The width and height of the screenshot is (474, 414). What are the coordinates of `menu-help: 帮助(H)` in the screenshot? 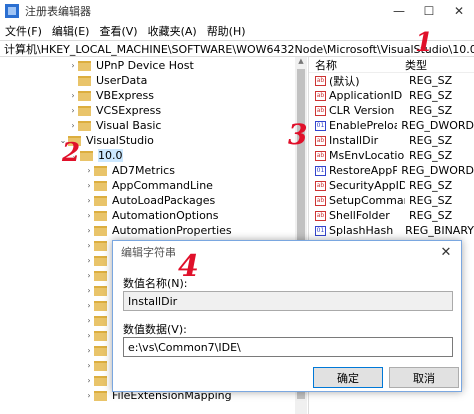 It's located at (226, 31).